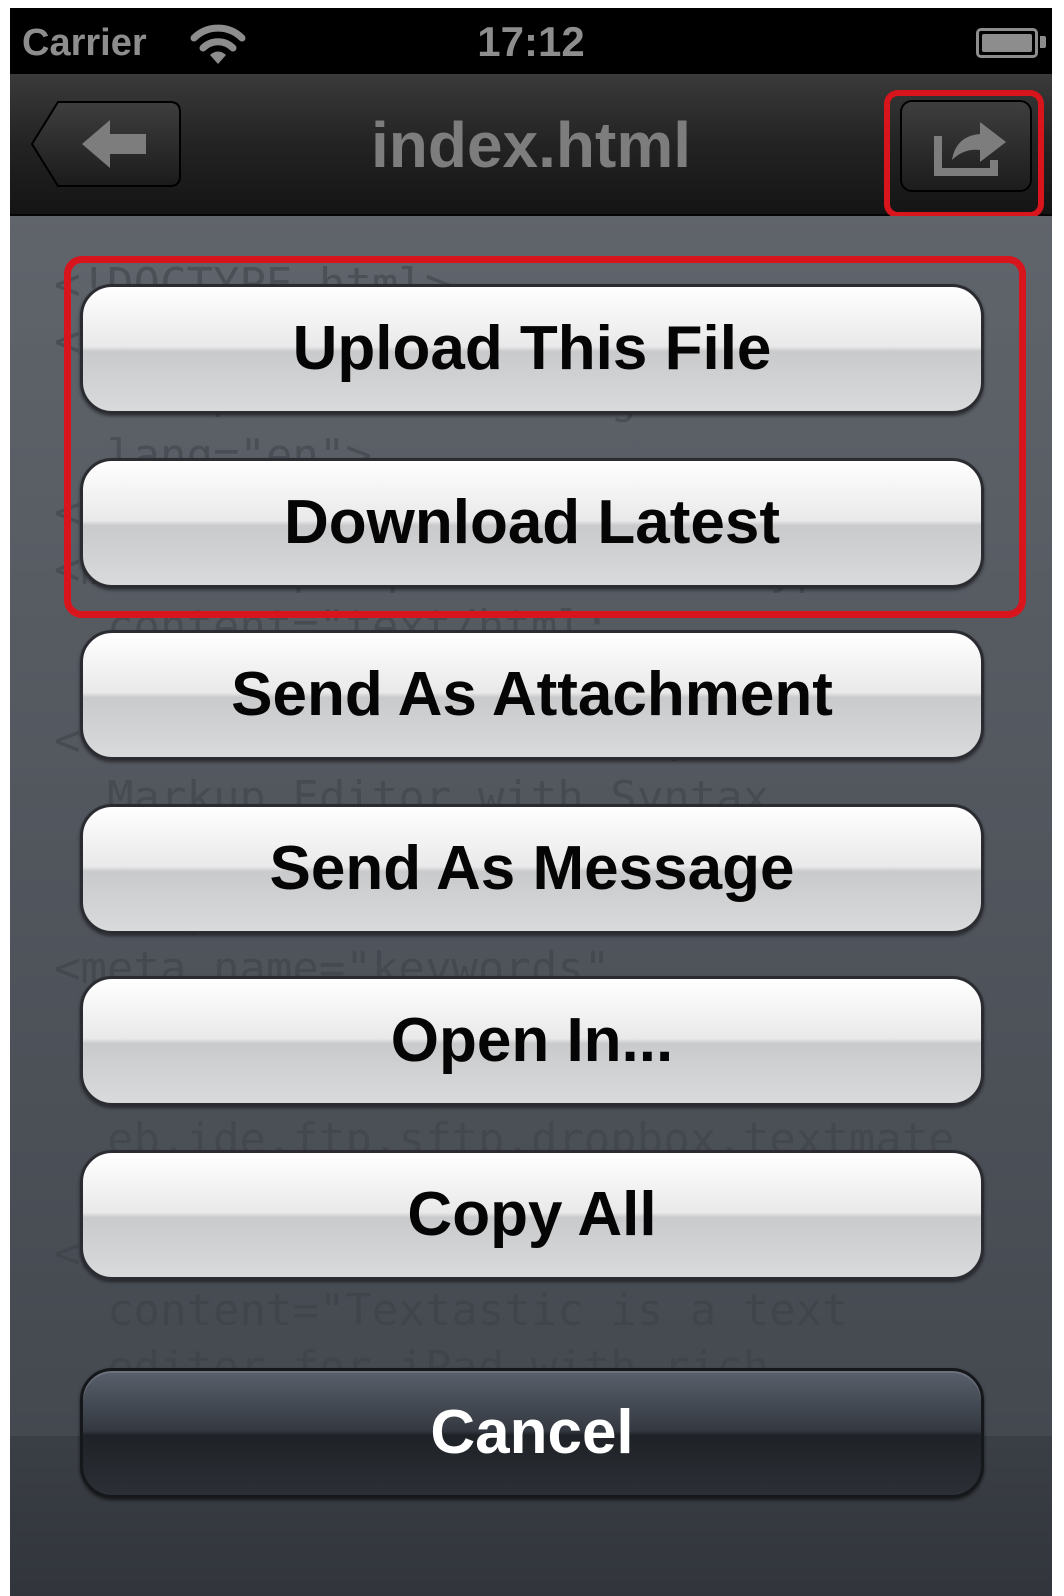 Image resolution: width=1064 pixels, height=1596 pixels. Describe the element at coordinates (964, 154) in the screenshot. I see `share-button-highlight` at that location.